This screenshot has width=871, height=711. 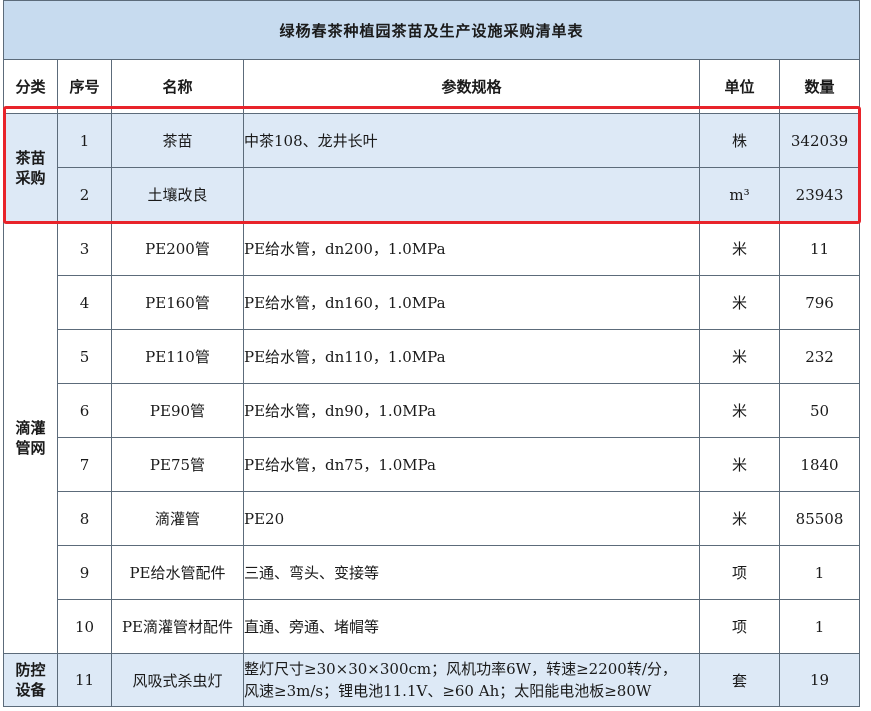 What do you see at coordinates (819, 86) in the screenshot?
I see `header-qty: 数量` at bounding box center [819, 86].